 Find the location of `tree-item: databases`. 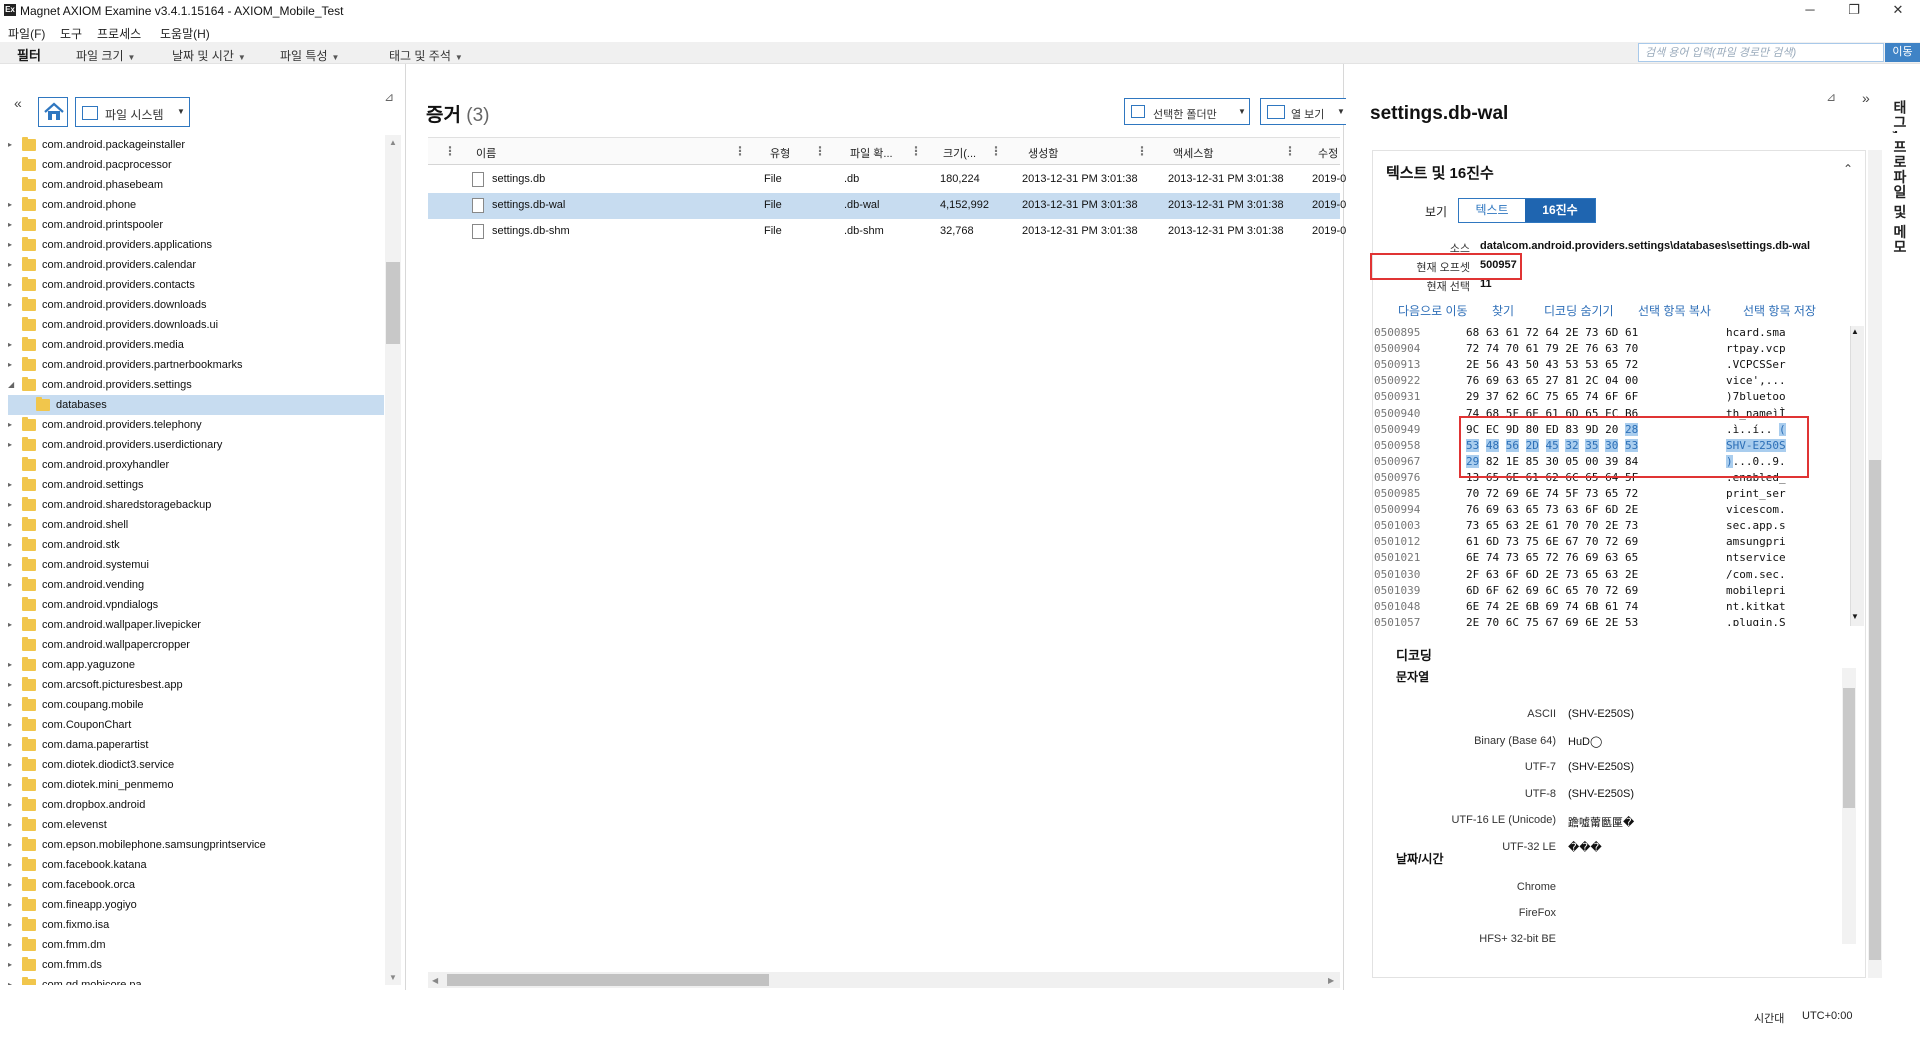

tree-item: databases is located at coordinates (196, 405).